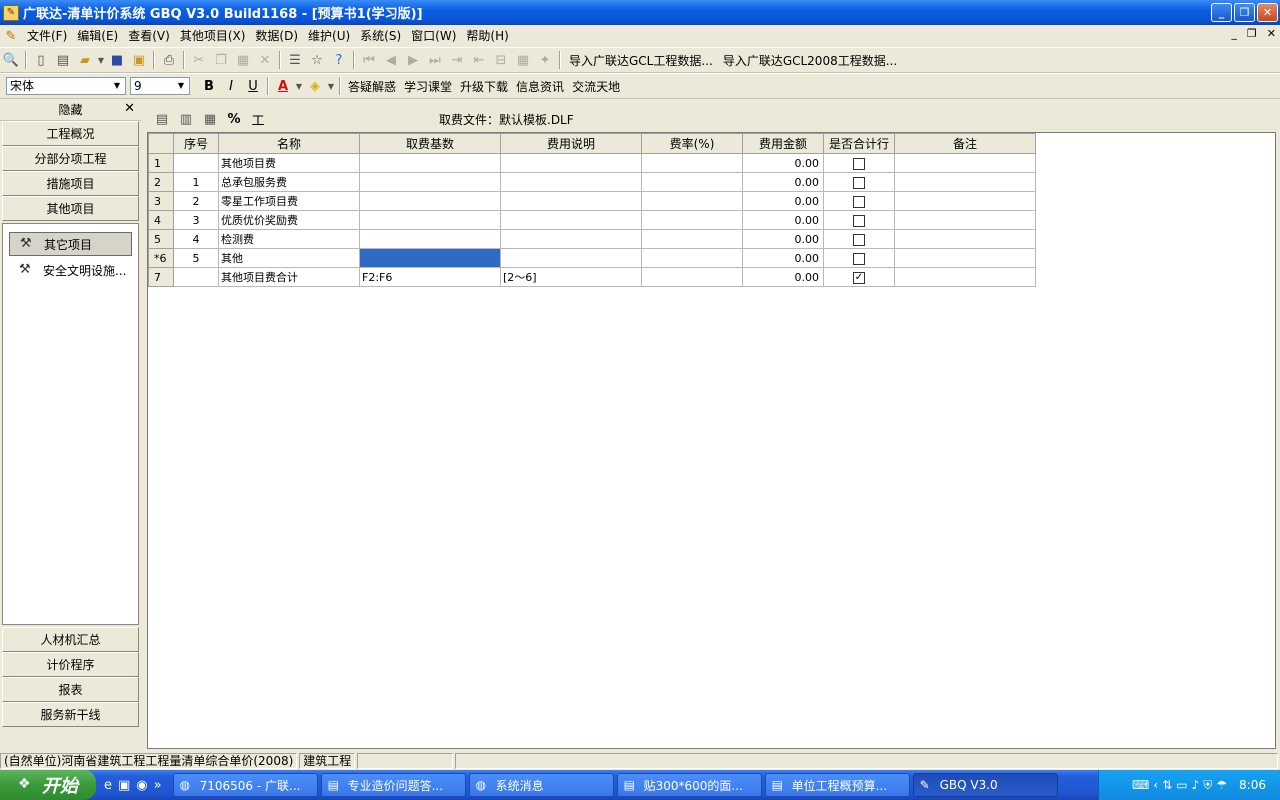 The width and height of the screenshot is (1280, 800). What do you see at coordinates (70, 133) in the screenshot?
I see `nav-project-overview: 工程概况` at bounding box center [70, 133].